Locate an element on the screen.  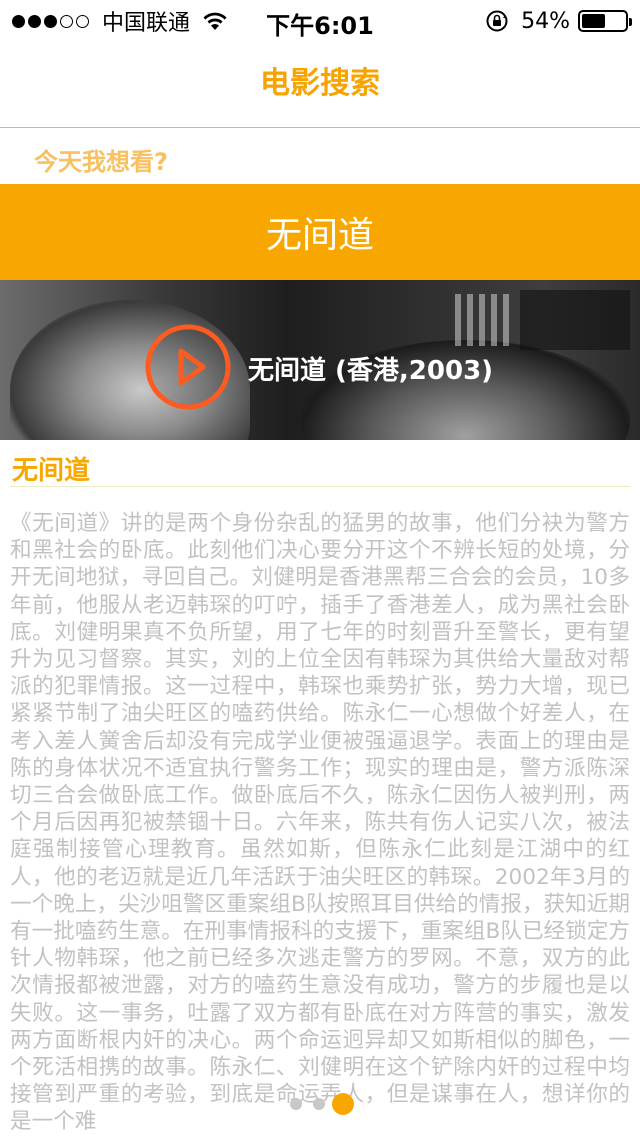
movie-banner: 无间道 is located at coordinates (320, 232).